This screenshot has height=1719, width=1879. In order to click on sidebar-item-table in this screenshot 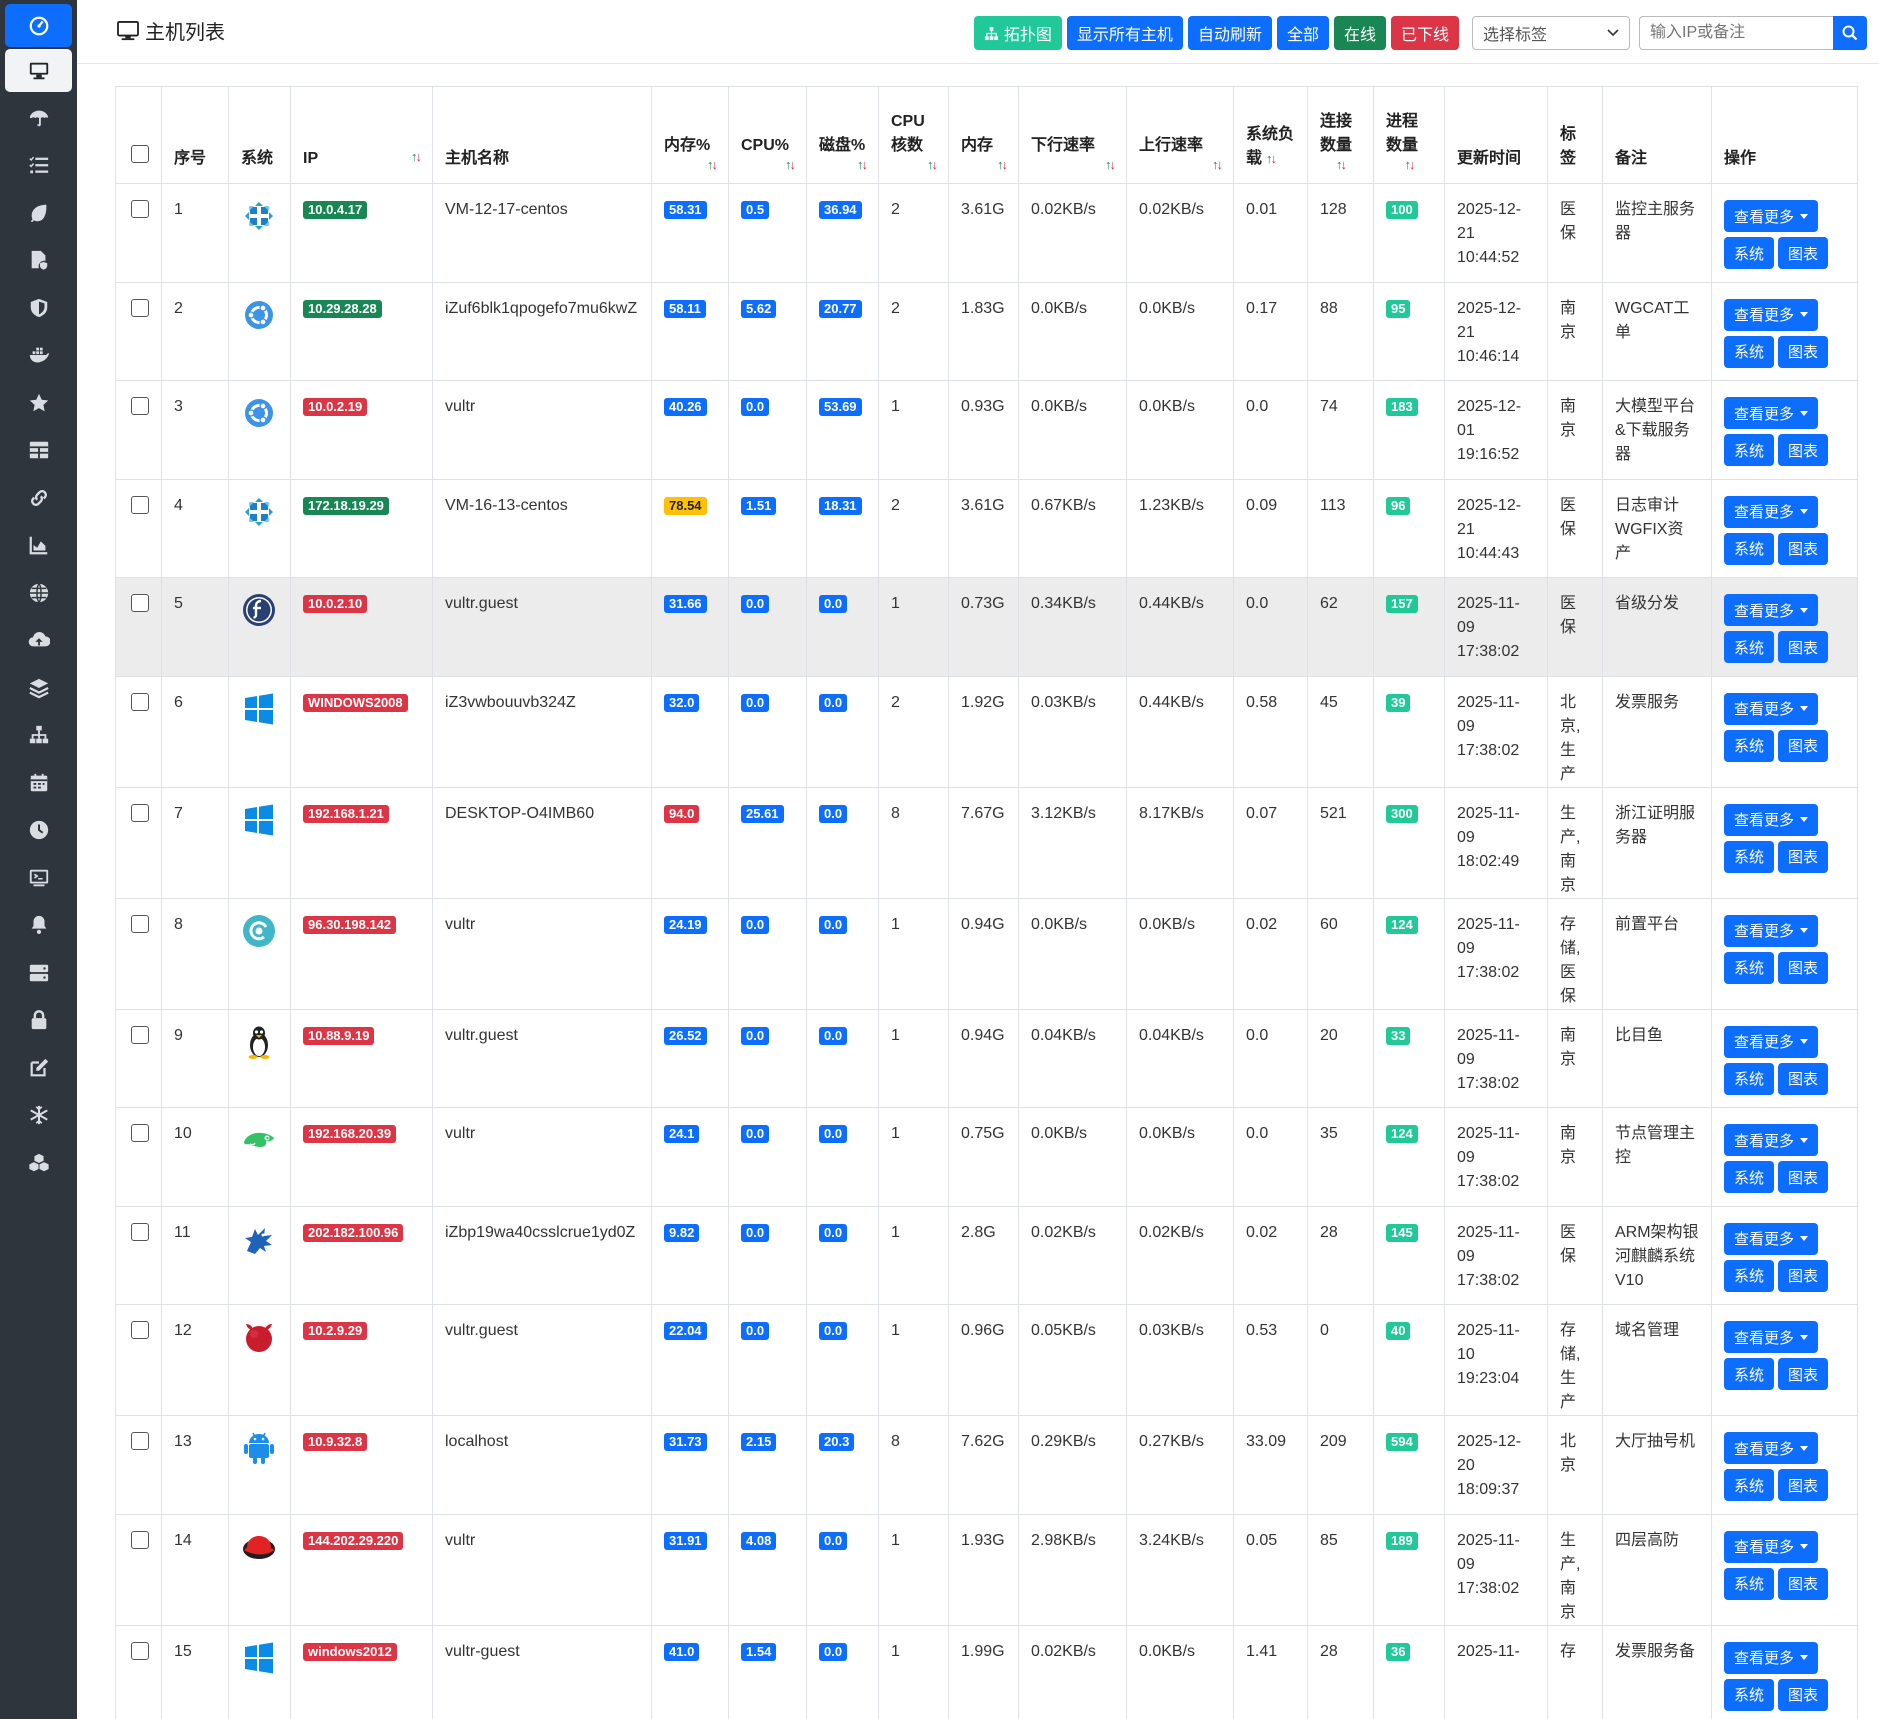, I will do `click(38, 451)`.